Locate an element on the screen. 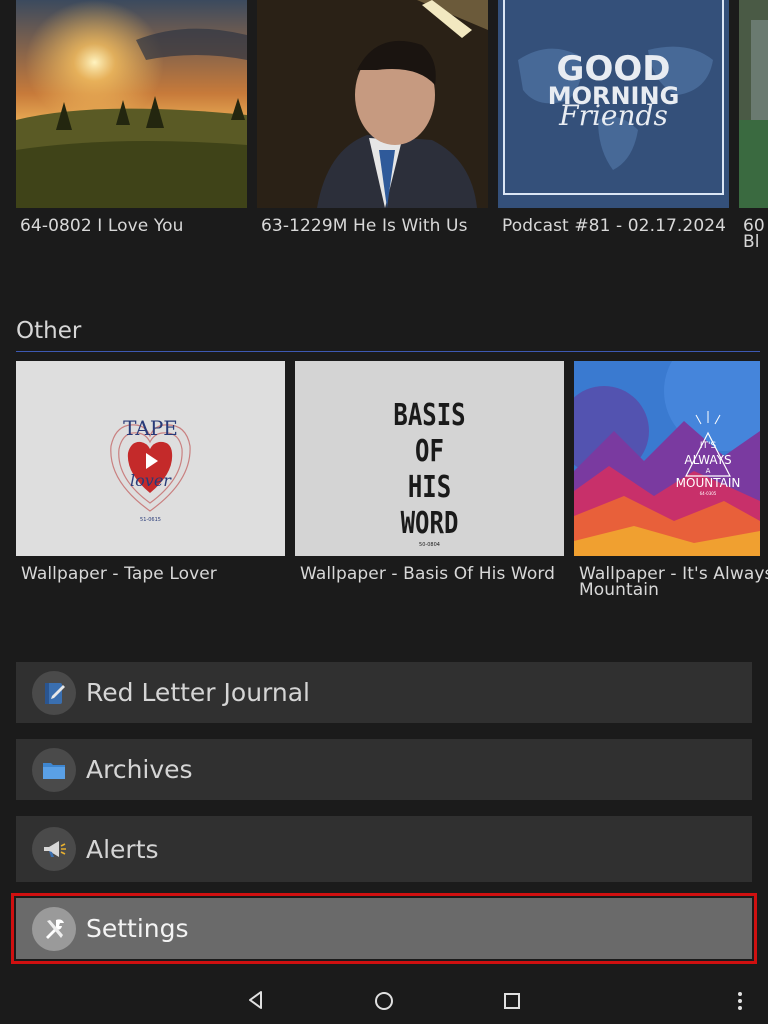 Image resolution: width=768 pixels, height=1024 pixels. menu-item-settings: Settings is located at coordinates (384, 928).